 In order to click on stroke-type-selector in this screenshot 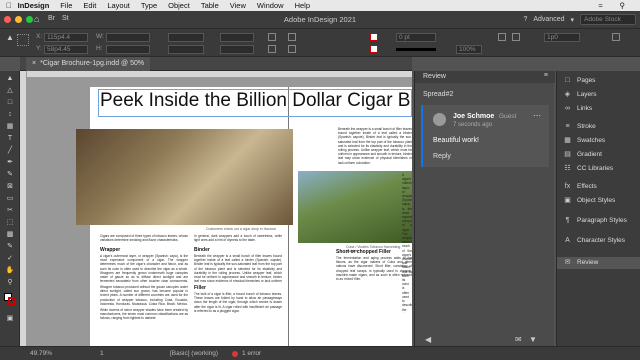, I will do `click(416, 49)`.